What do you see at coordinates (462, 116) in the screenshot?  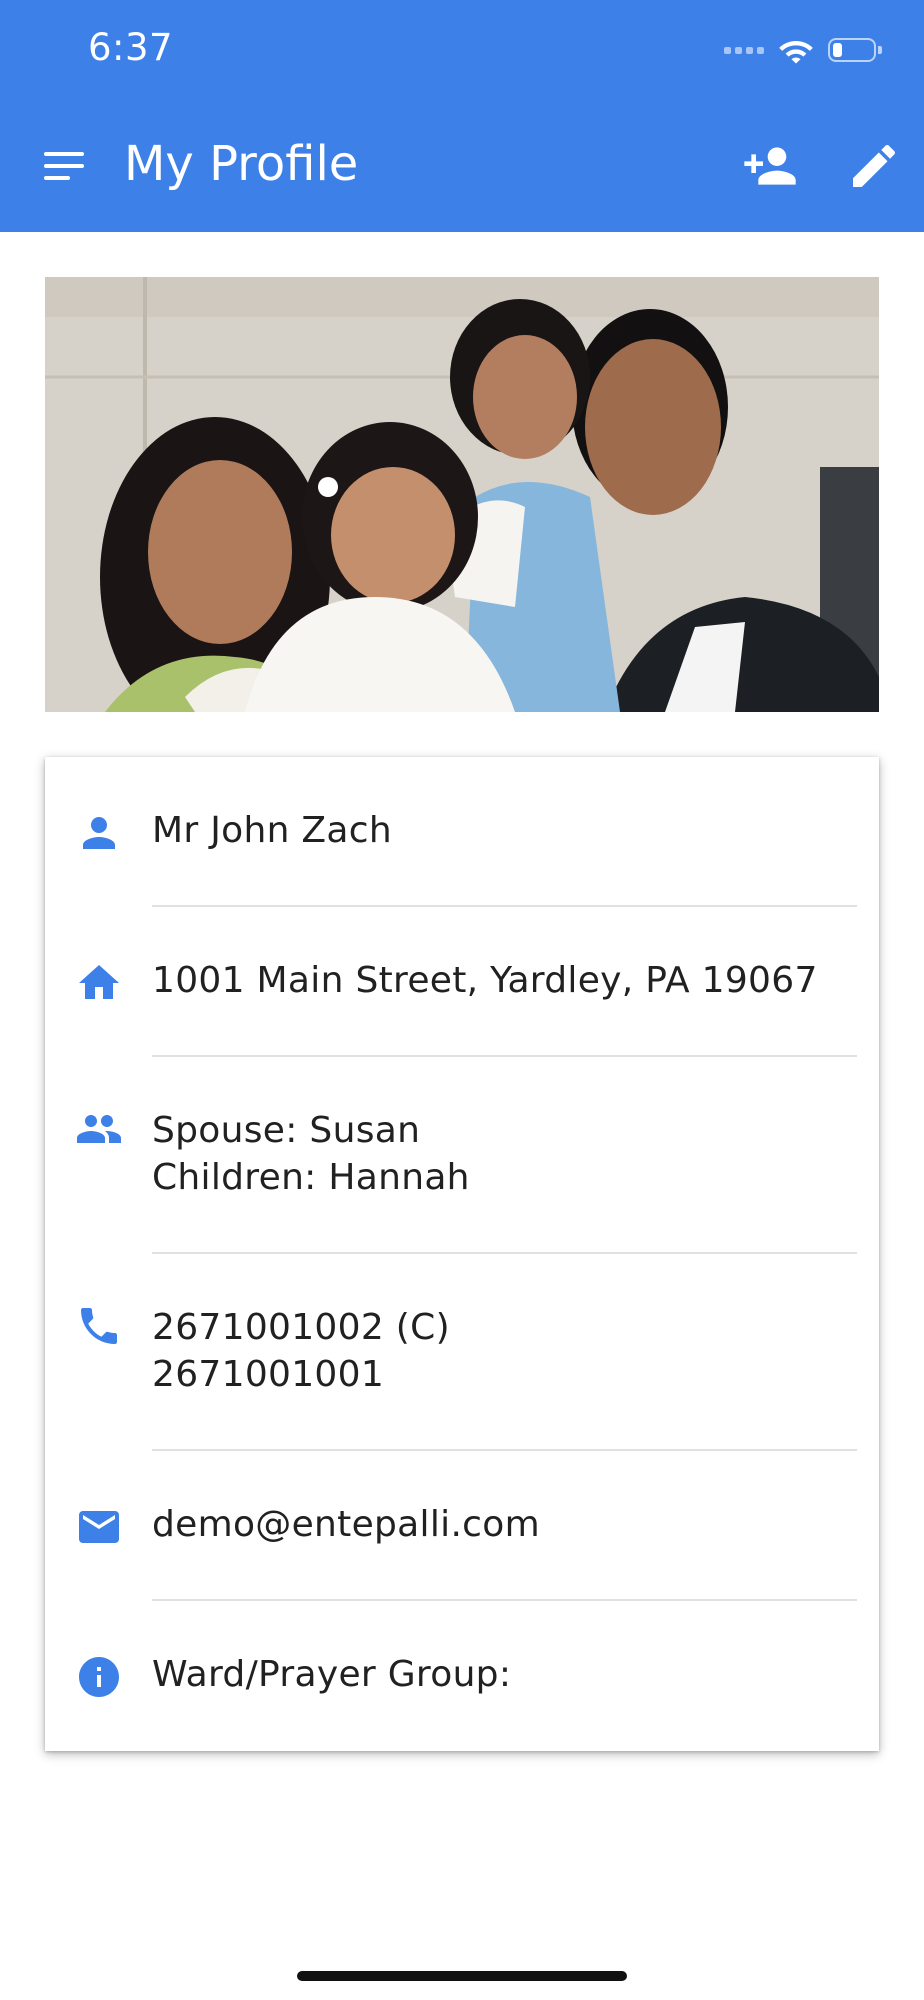 I see `app-bar: 6:37 My Profile` at bounding box center [462, 116].